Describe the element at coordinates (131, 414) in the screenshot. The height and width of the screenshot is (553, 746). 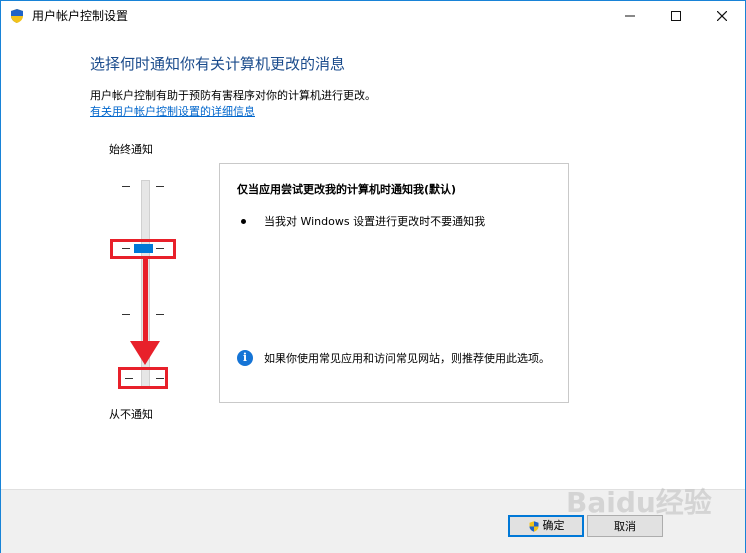
I see `slider-label-never-notify: 从不通知` at that location.